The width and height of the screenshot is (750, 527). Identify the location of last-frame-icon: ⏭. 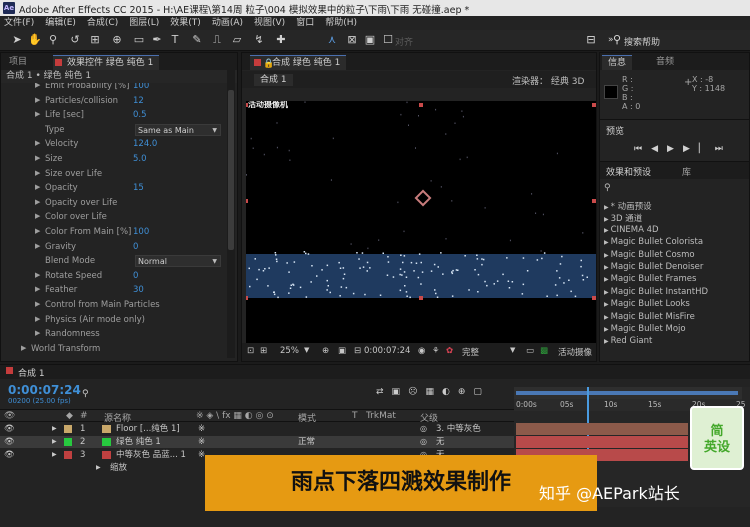
(723, 149).